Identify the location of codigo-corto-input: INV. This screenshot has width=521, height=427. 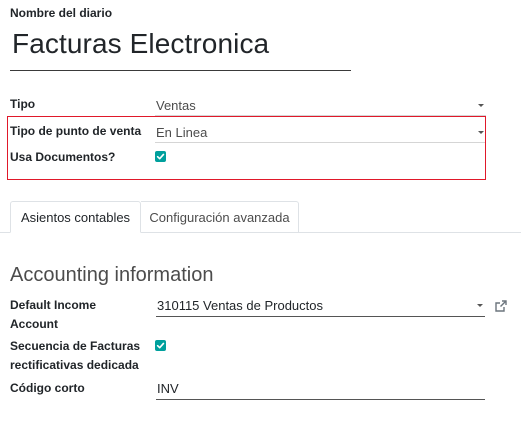
(320, 387).